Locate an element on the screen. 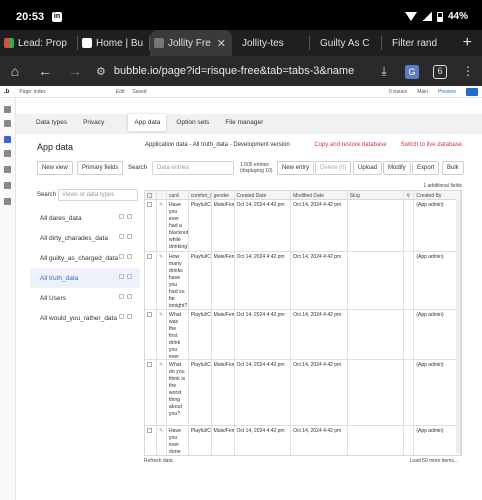 This screenshot has height=500, width=482. copy-restore-link: Copy and restore database is located at coordinates (350, 145).